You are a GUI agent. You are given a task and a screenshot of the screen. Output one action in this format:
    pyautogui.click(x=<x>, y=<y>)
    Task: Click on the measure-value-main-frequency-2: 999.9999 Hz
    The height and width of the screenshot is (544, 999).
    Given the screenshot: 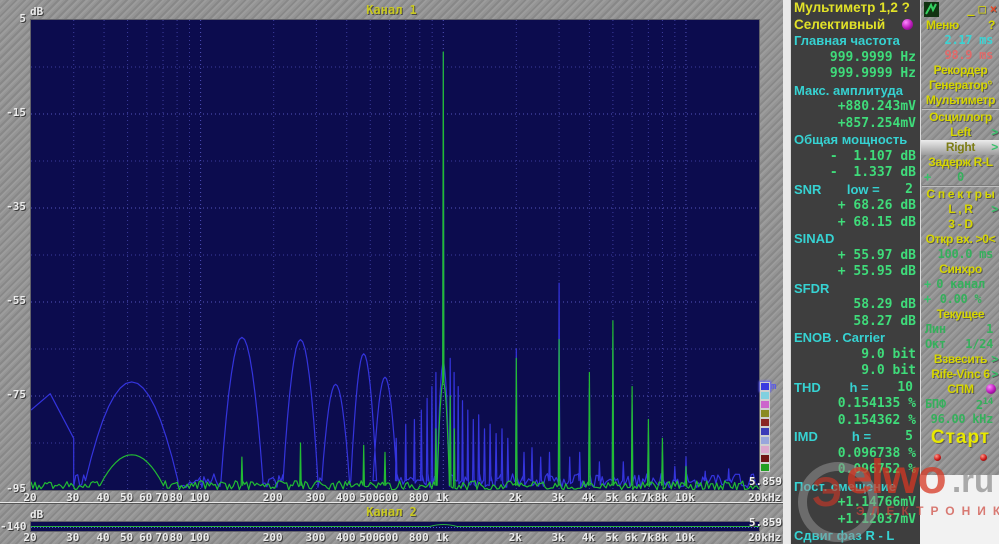 What is the action you would take?
    pyautogui.click(x=872, y=73)
    